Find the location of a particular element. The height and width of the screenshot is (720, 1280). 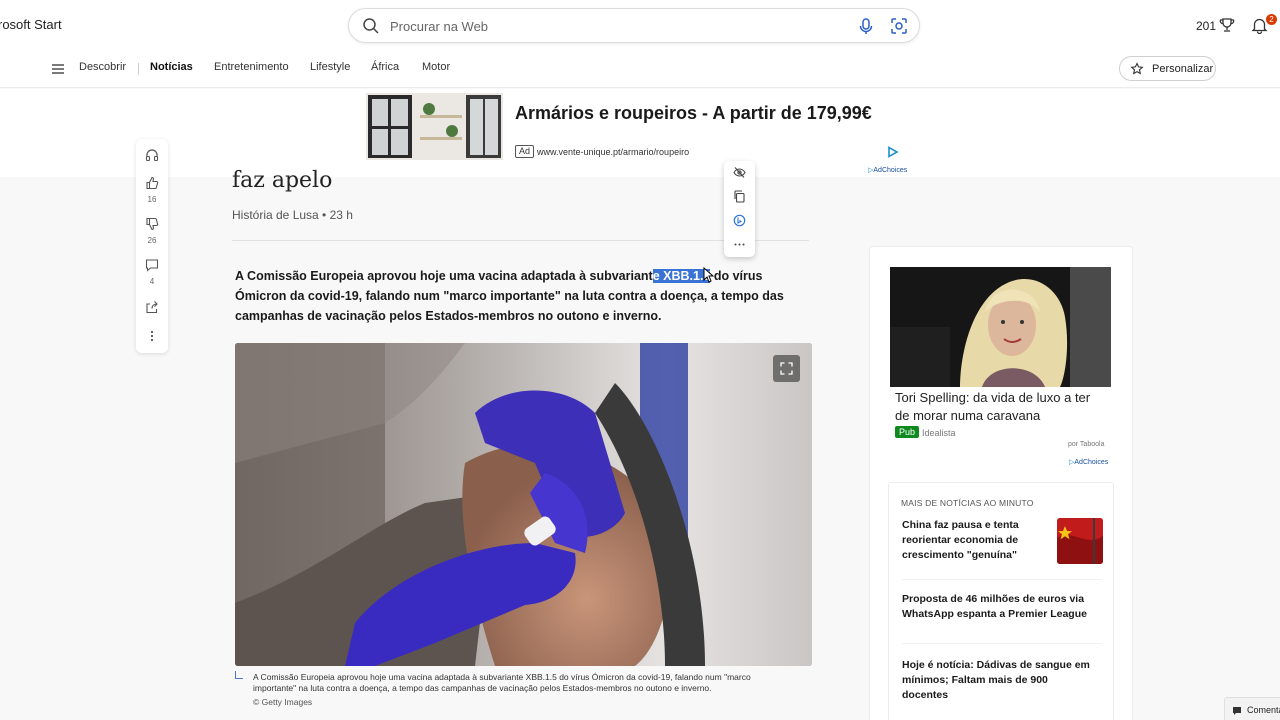

wardrobe-image is located at coordinates (434, 126).